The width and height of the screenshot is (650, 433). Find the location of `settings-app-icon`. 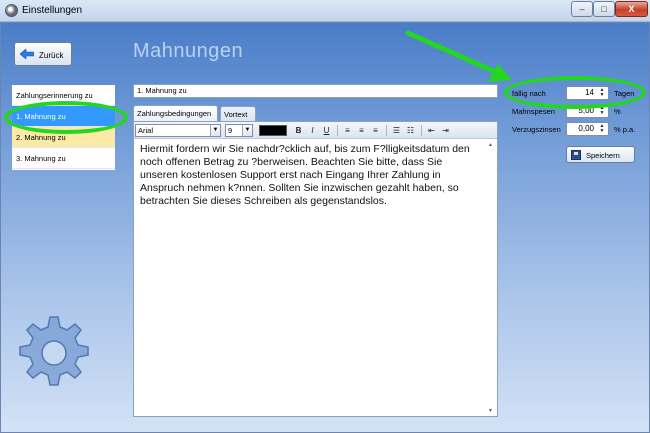

settings-app-icon is located at coordinates (11, 10).